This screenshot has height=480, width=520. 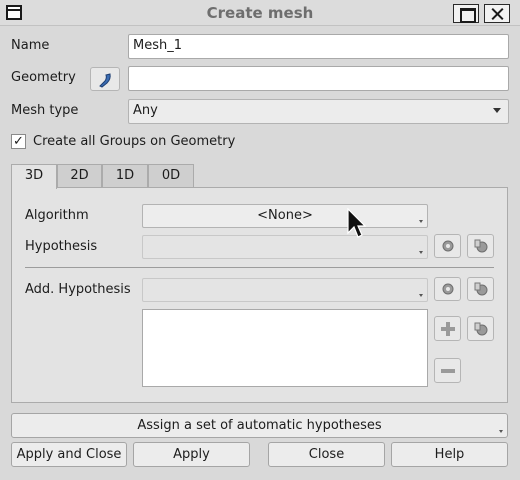 I want to click on algorithm-select: <None>, so click(x=285, y=216).